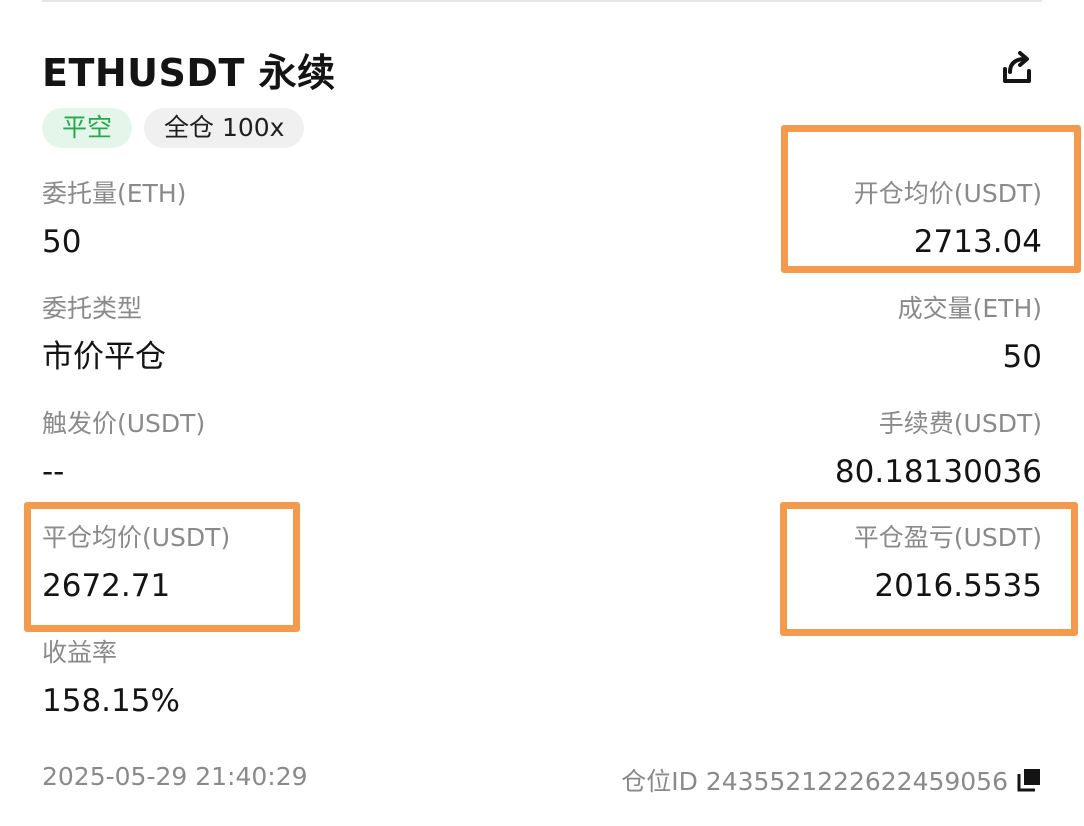 This screenshot has width=1084, height=826. What do you see at coordinates (124, 423) in the screenshot?
I see `field-label: 触发价(USDT)` at bounding box center [124, 423].